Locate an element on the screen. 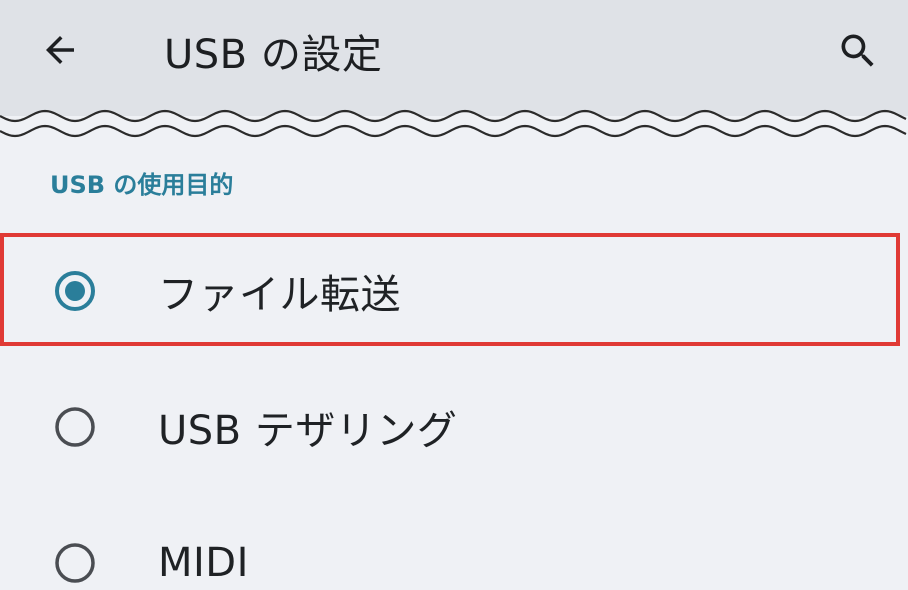 Image resolution: width=908 pixels, height=590 pixels. option-midi: MIDI is located at coordinates (454, 549).